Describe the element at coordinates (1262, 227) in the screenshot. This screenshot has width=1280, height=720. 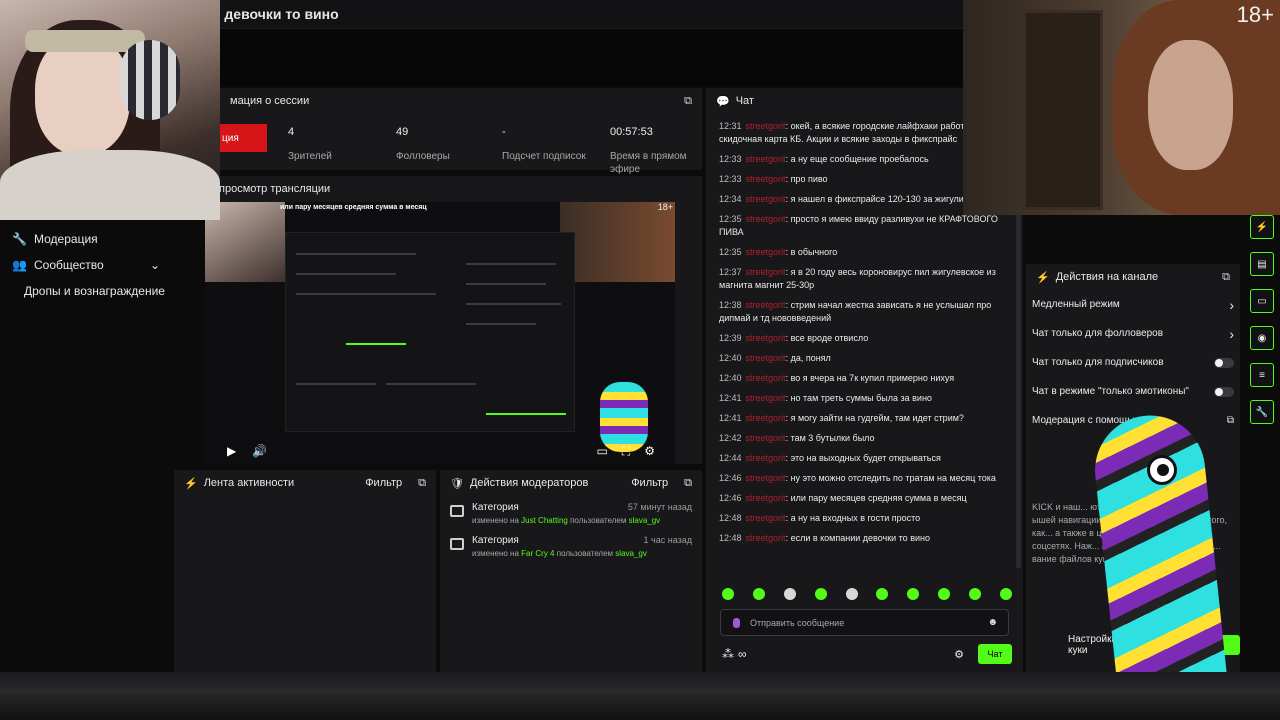
I see `lightning-icon: ⚡` at that location.